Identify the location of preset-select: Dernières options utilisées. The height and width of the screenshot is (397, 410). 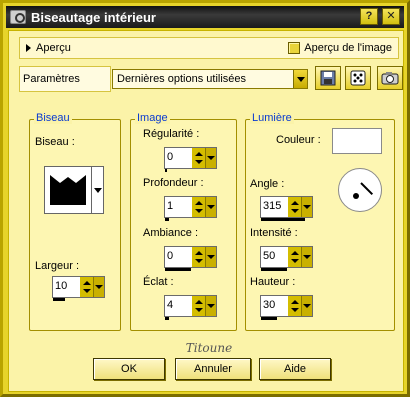
(210, 79).